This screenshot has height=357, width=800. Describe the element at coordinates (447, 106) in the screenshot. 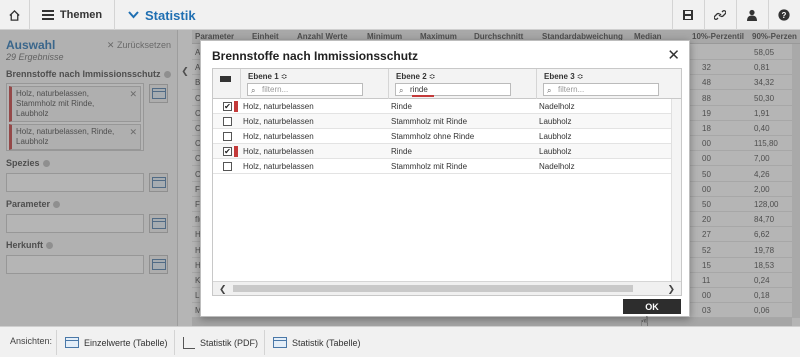

I see `grid-row: ✔ Holz, naturbelassen Rinde Nadelholz` at that location.